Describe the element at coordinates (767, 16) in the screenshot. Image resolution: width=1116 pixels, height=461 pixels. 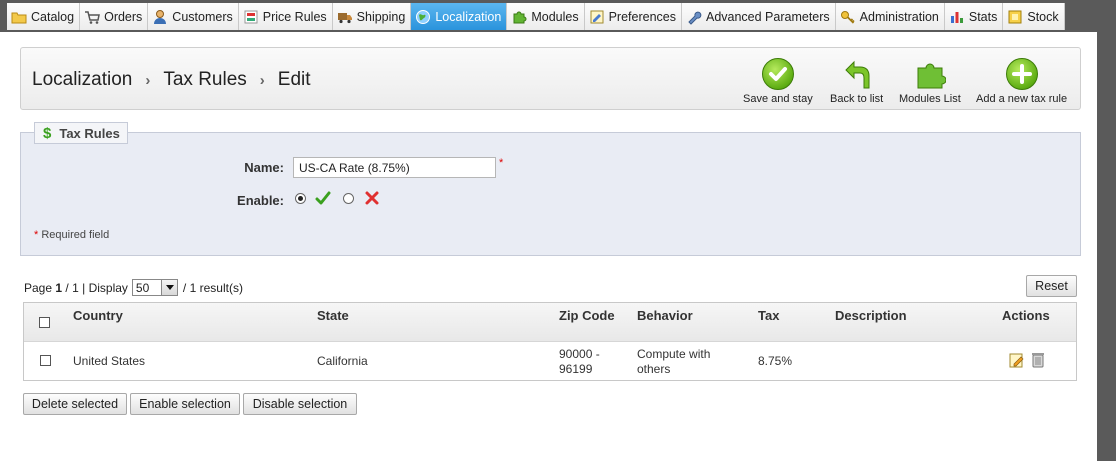
I see `tab-label: Advanced Parameters` at that location.